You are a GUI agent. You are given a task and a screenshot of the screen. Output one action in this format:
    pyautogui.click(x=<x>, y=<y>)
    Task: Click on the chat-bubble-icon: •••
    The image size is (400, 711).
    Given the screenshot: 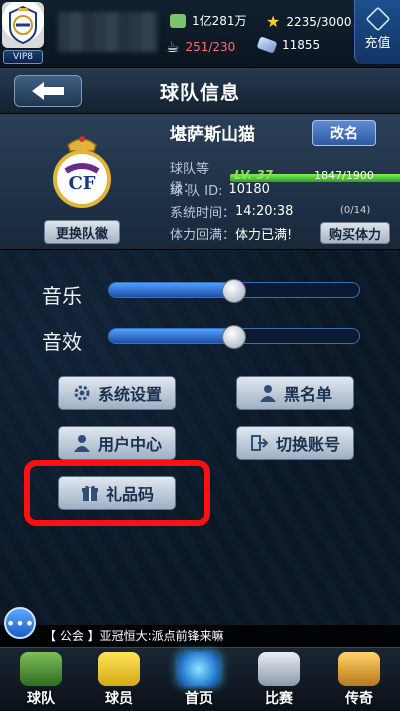 What is the action you would take?
    pyautogui.click(x=20, y=623)
    